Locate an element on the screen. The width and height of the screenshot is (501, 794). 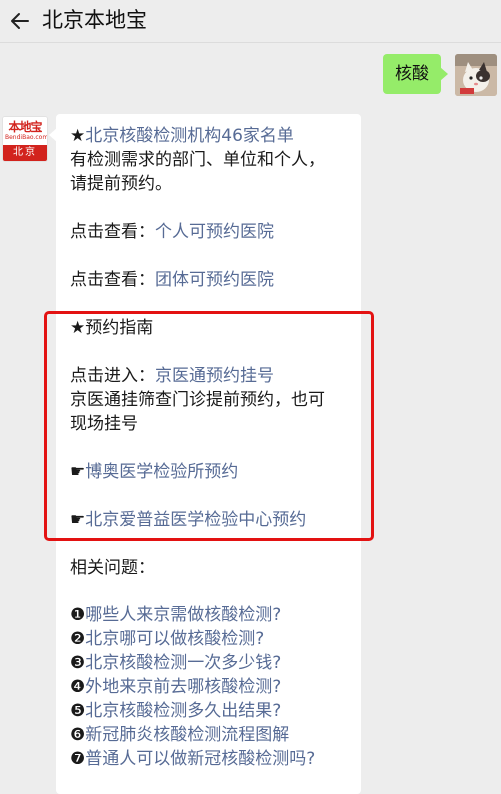
question-link: 新冠肺炎核酸检测流程图解 is located at coordinates (187, 735).